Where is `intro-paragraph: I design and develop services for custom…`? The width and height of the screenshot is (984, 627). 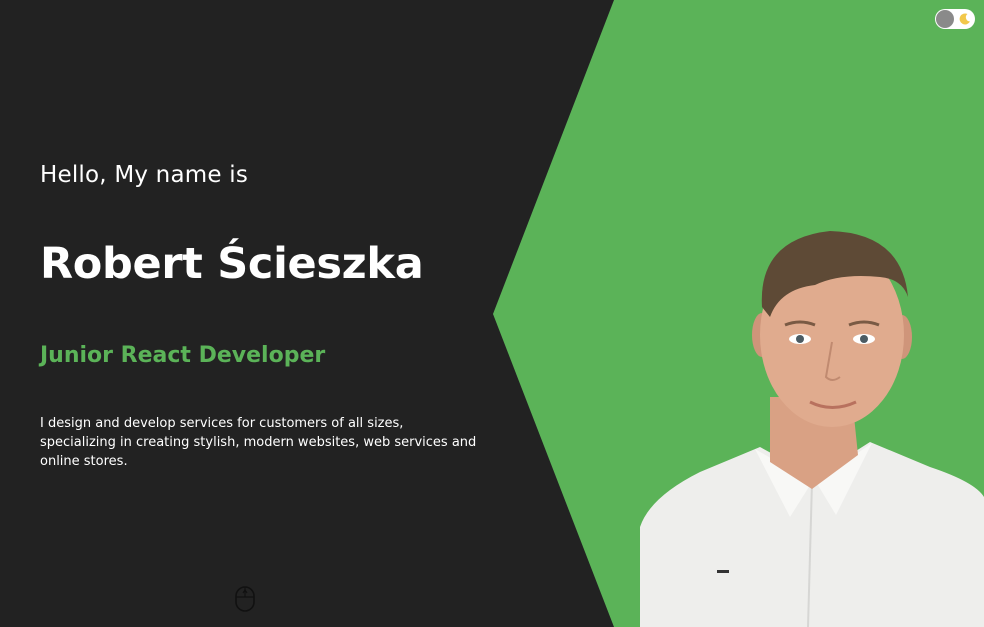
intro-paragraph: I design and develop services for custom… is located at coordinates (258, 442).